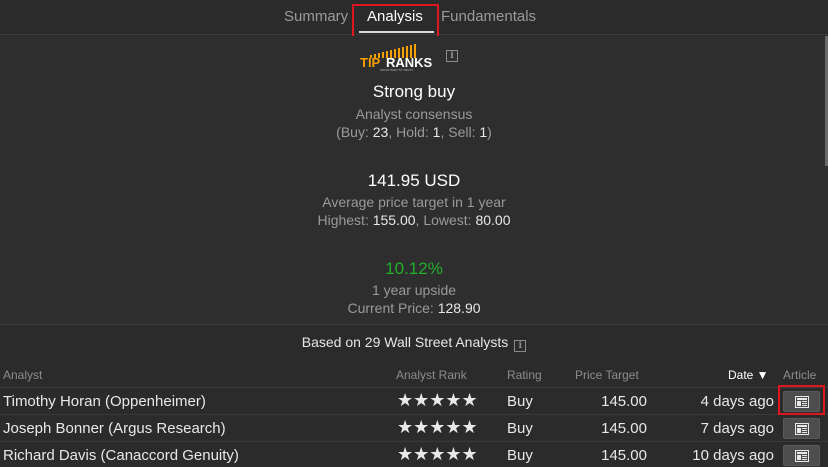 This screenshot has height=467, width=828. What do you see at coordinates (414, 290) in the screenshot?
I see `upside-label: 1 year upside` at bounding box center [414, 290].